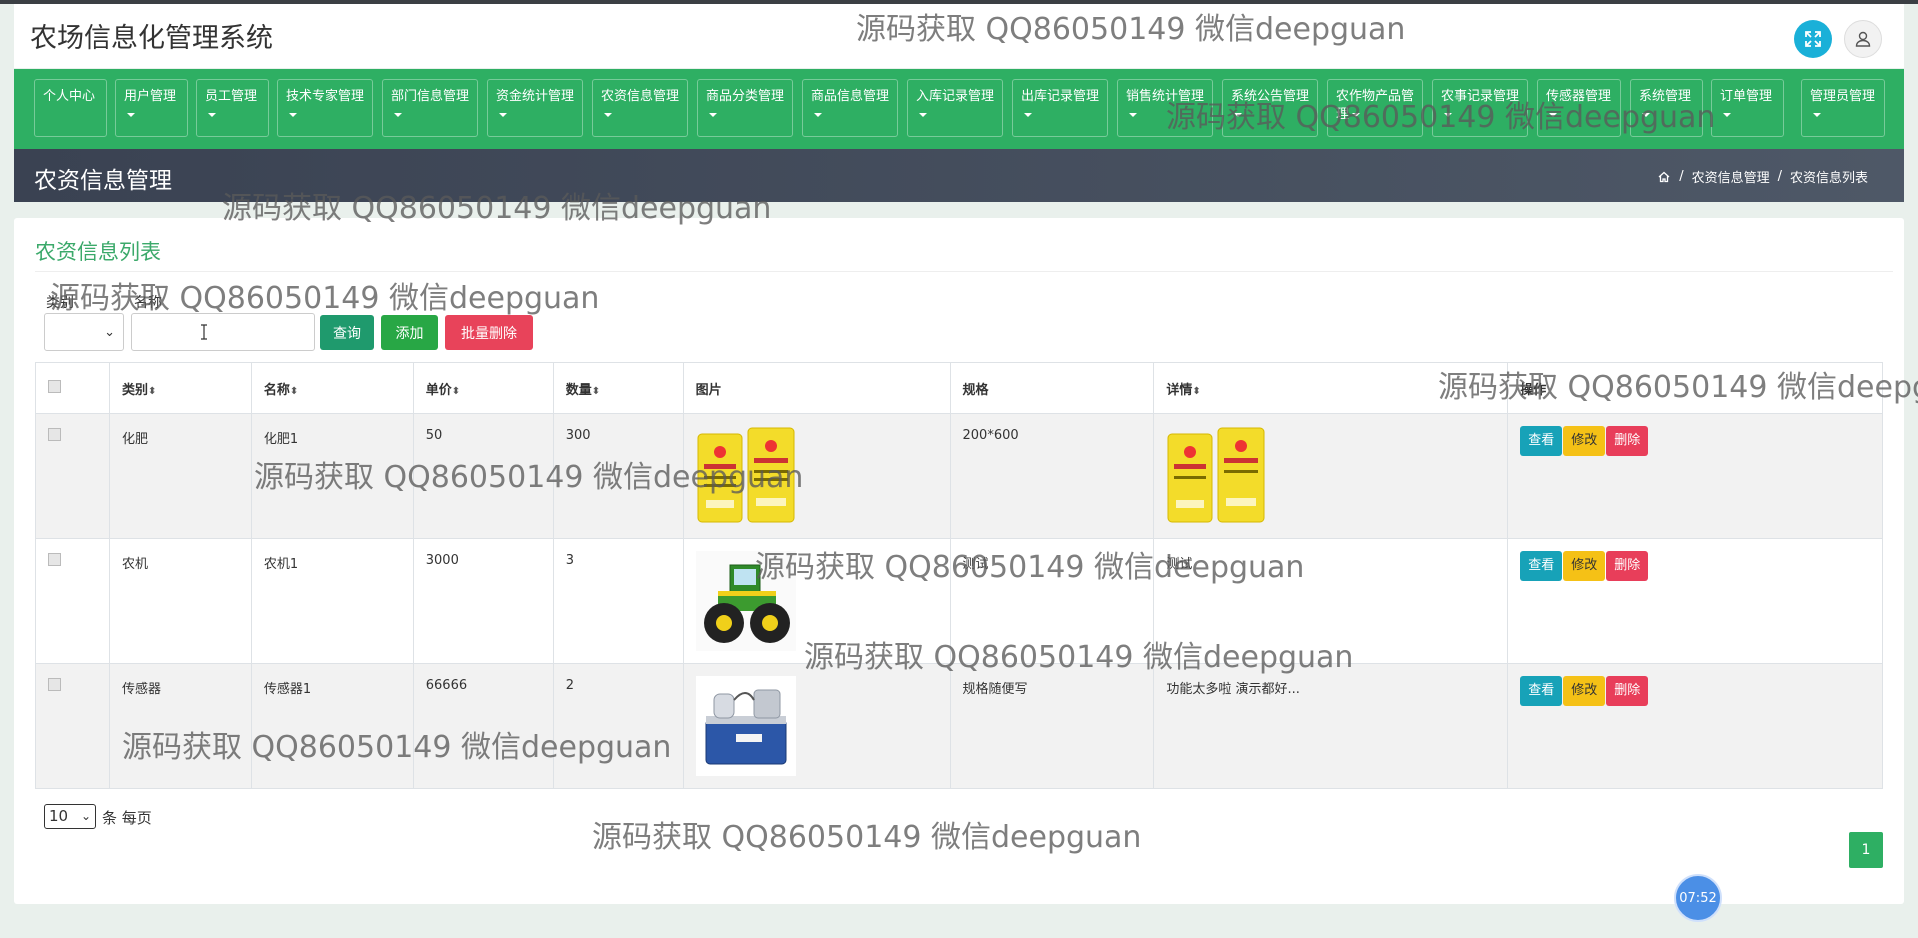 The image size is (1918, 938). I want to click on floating-clock-widget: 07:52, so click(1698, 898).